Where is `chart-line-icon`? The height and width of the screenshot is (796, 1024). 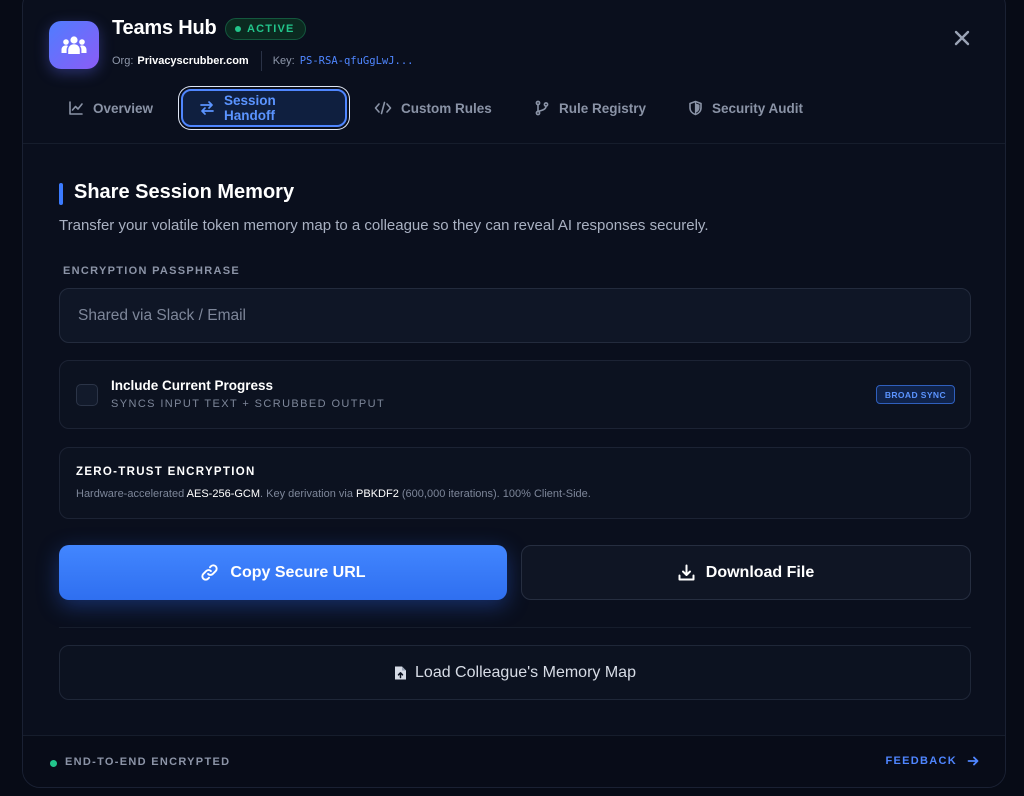 chart-line-icon is located at coordinates (76, 108).